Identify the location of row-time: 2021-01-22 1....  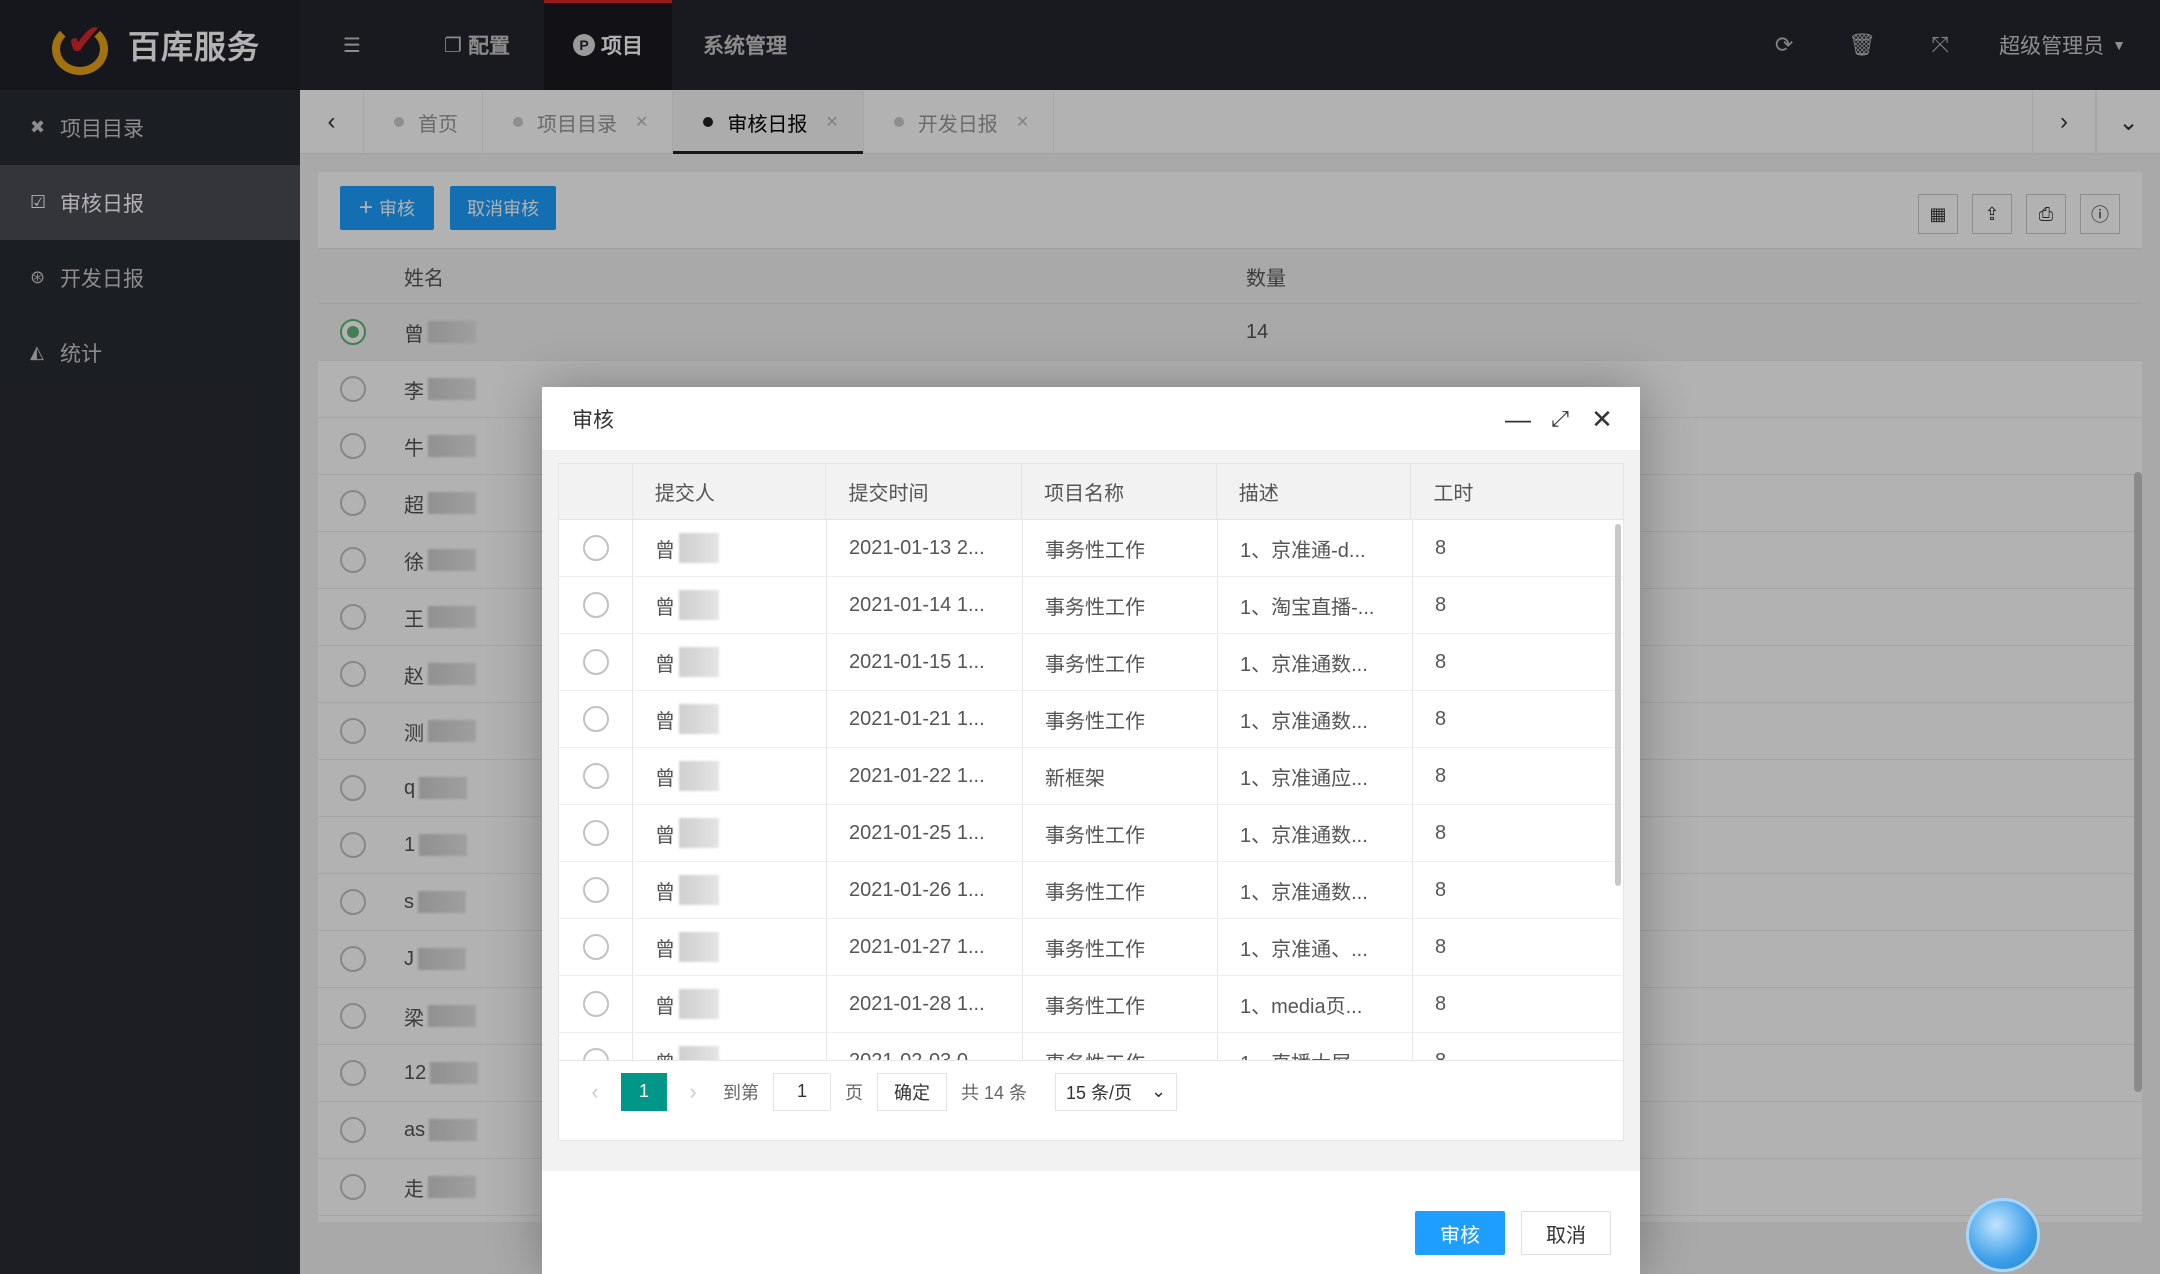
(925, 776).